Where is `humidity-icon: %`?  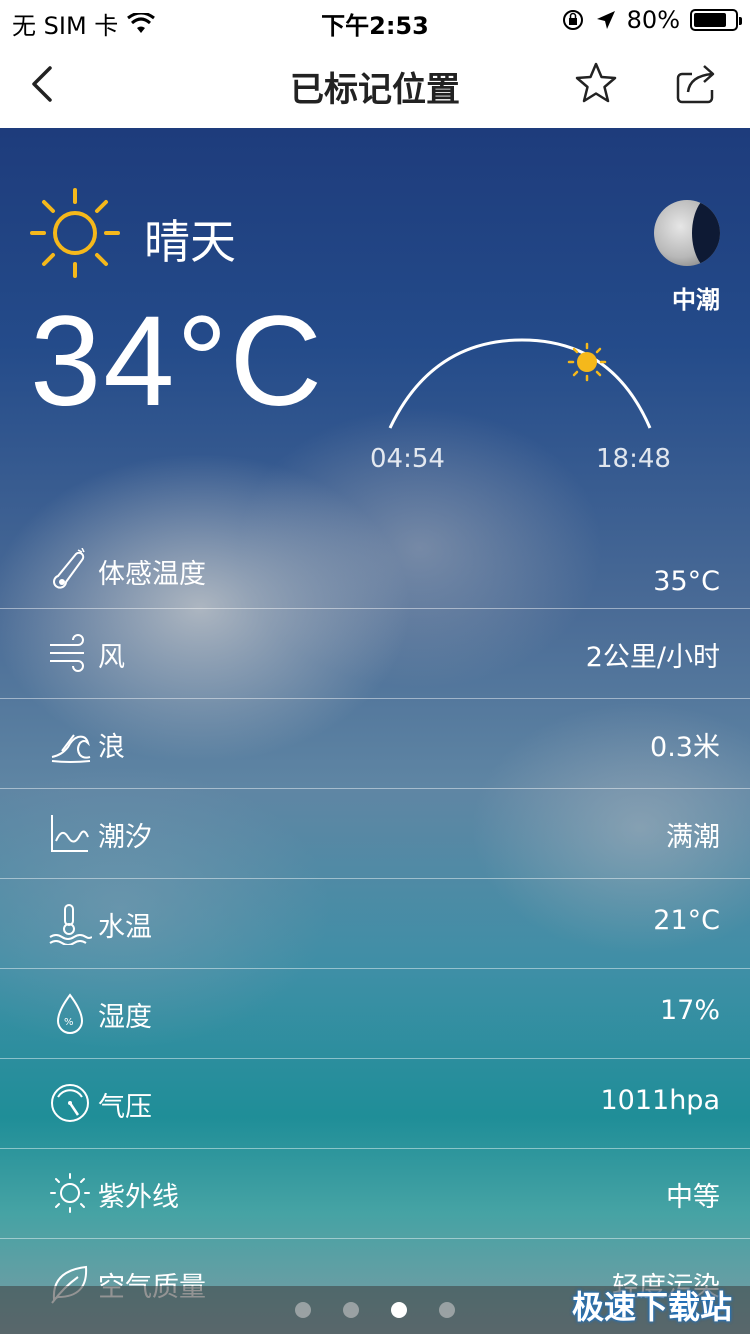 humidity-icon: % is located at coordinates (70, 1013).